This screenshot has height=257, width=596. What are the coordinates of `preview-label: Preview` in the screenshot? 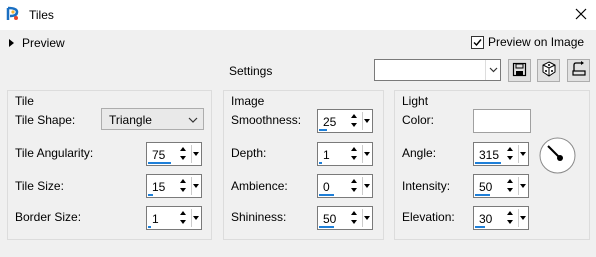 It's located at (43, 43).